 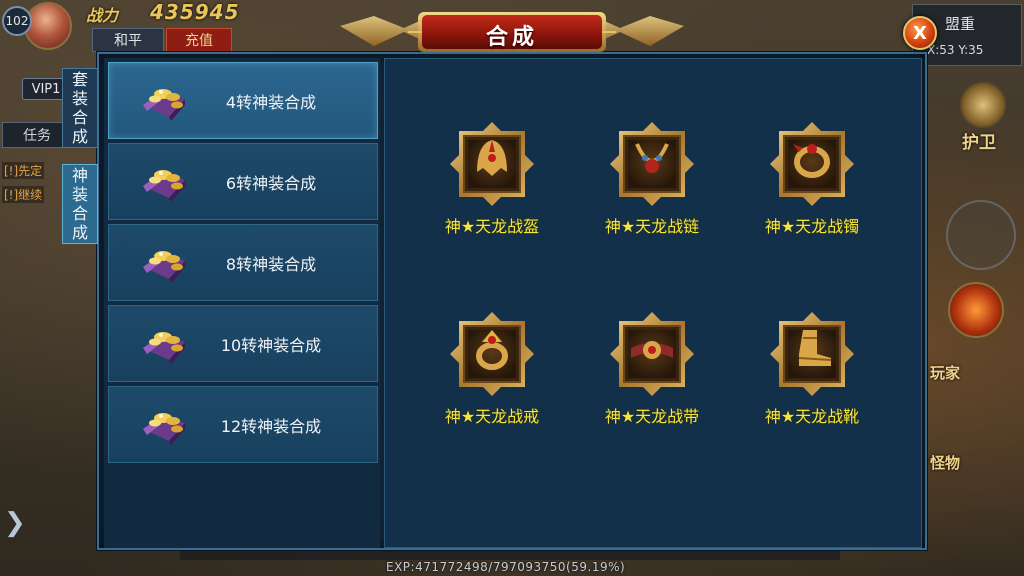 I want to click on recipe-label: 4转神装合成, so click(x=271, y=102).